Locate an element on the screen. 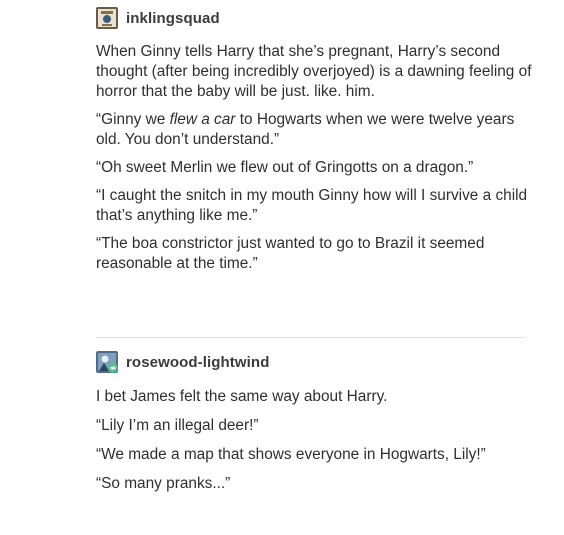 The height and width of the screenshot is (535, 564). post-paragraph: “So many pranks...” is located at coordinates (163, 483).